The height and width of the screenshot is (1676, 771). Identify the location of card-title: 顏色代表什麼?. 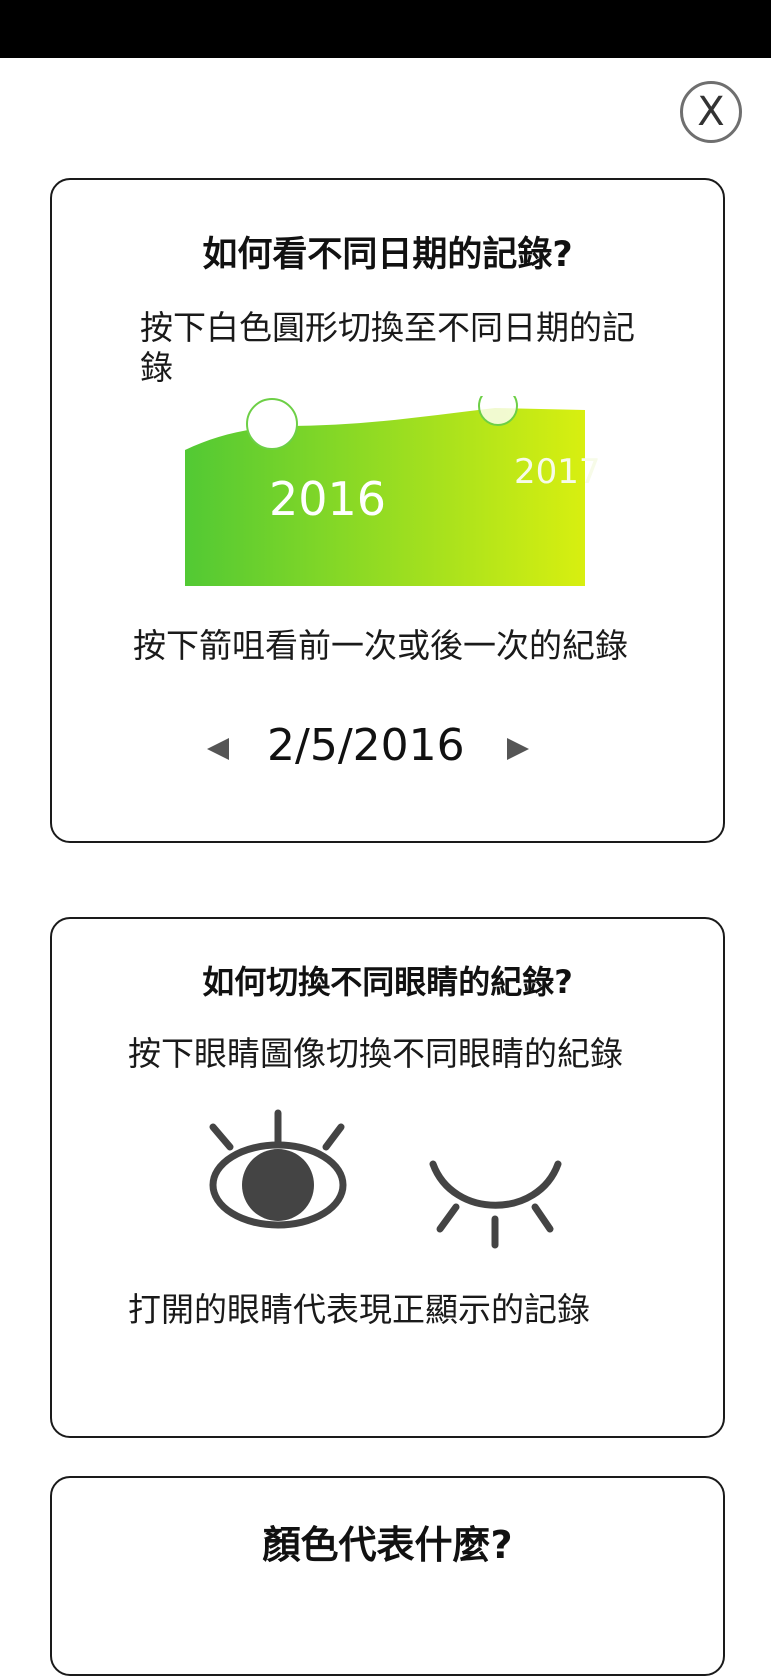
(387, 1545).